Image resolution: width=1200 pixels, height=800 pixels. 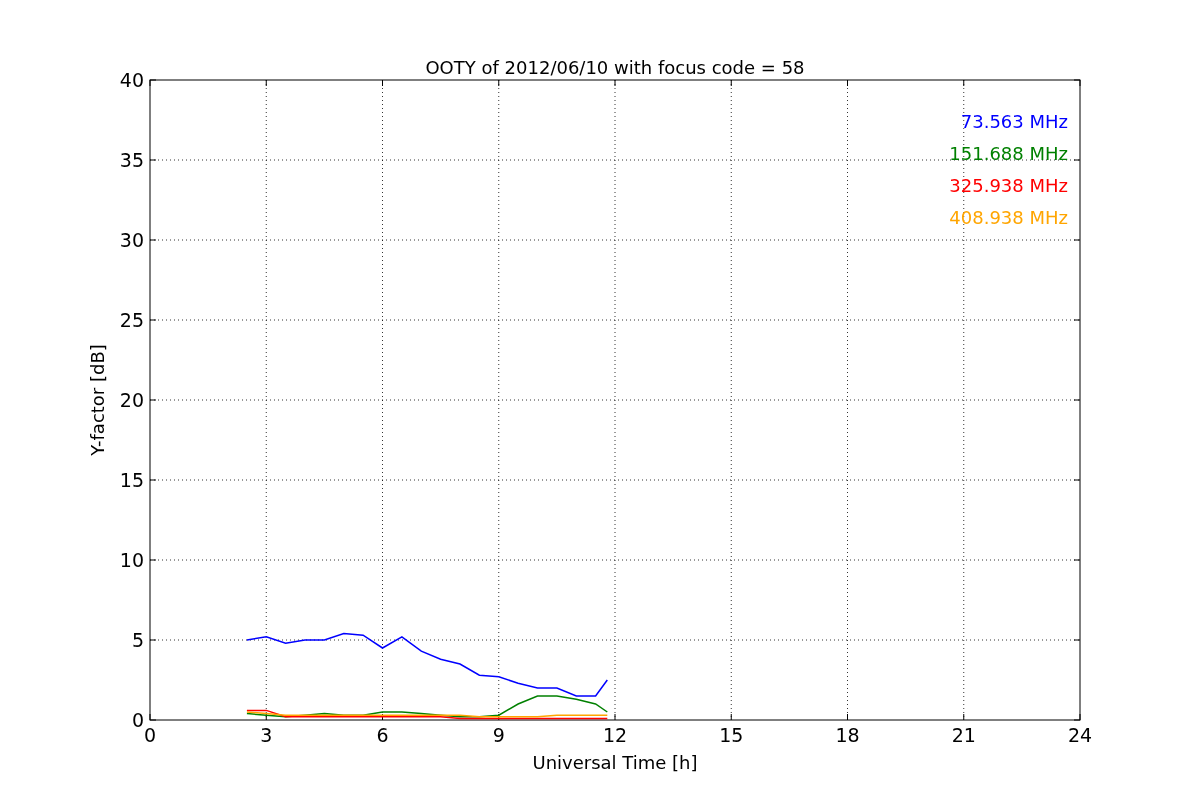 What do you see at coordinates (131, 160) in the screenshot?
I see `y-tick-label: 35` at bounding box center [131, 160].